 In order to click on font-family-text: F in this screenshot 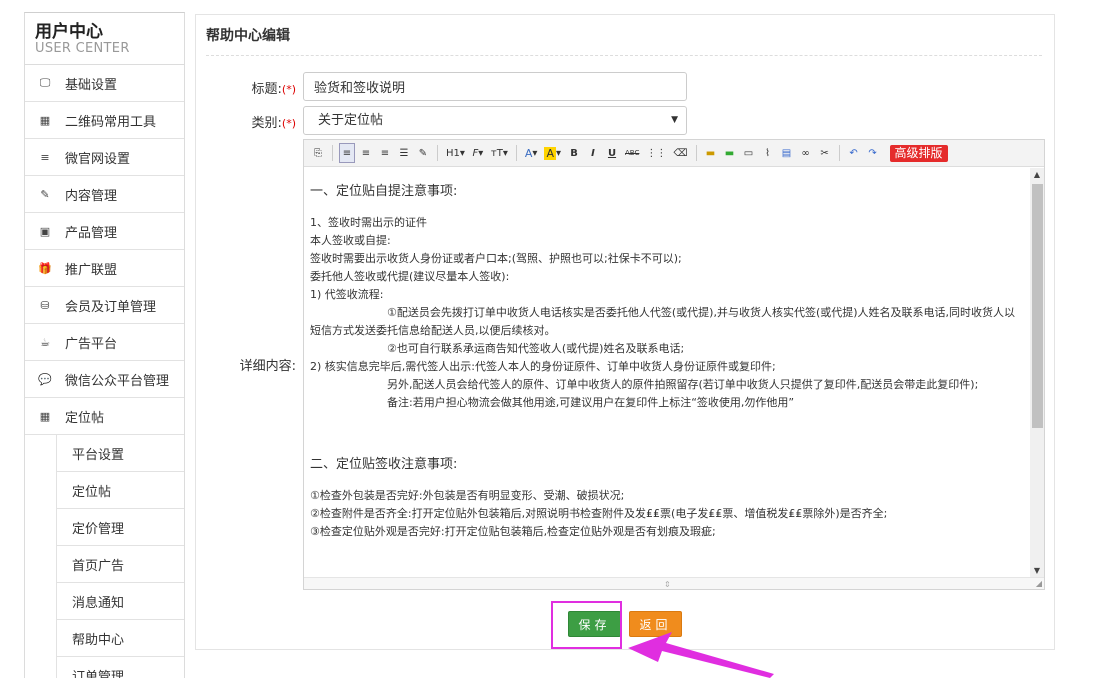, I will do `click(475, 153)`.